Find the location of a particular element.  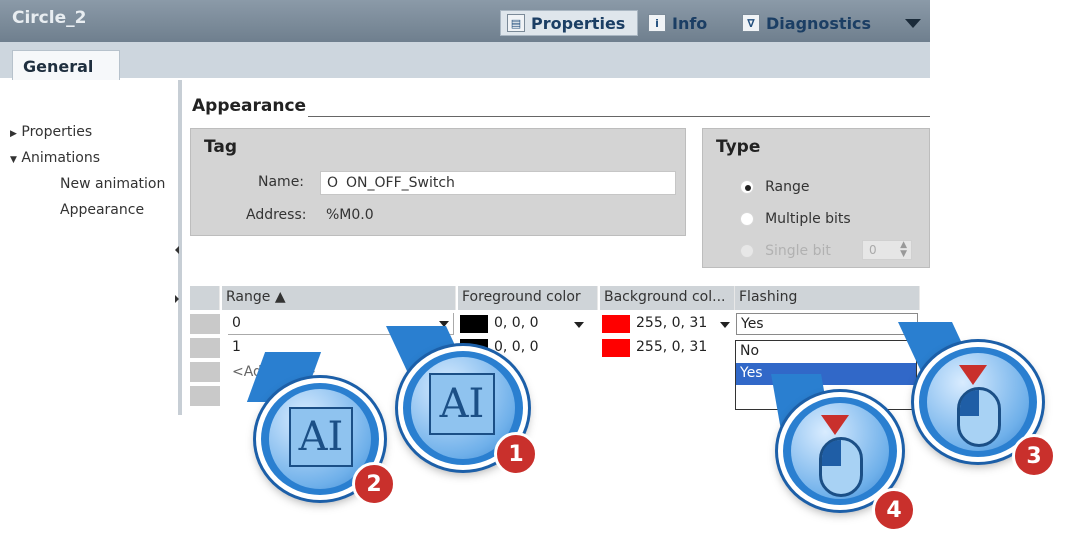

type-option-label: Range is located at coordinates (787, 187).